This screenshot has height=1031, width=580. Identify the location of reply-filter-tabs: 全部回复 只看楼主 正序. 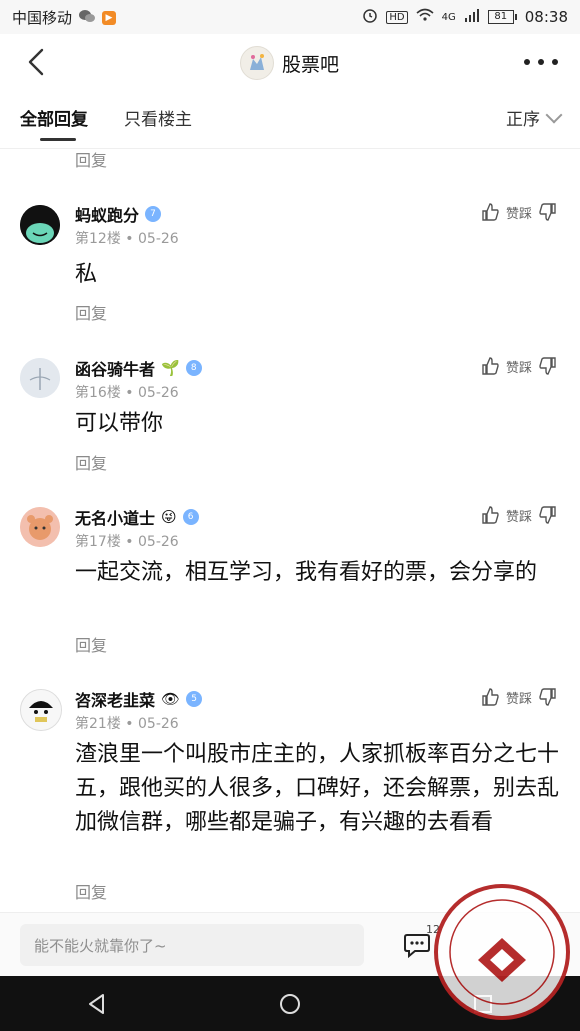
(290, 119).